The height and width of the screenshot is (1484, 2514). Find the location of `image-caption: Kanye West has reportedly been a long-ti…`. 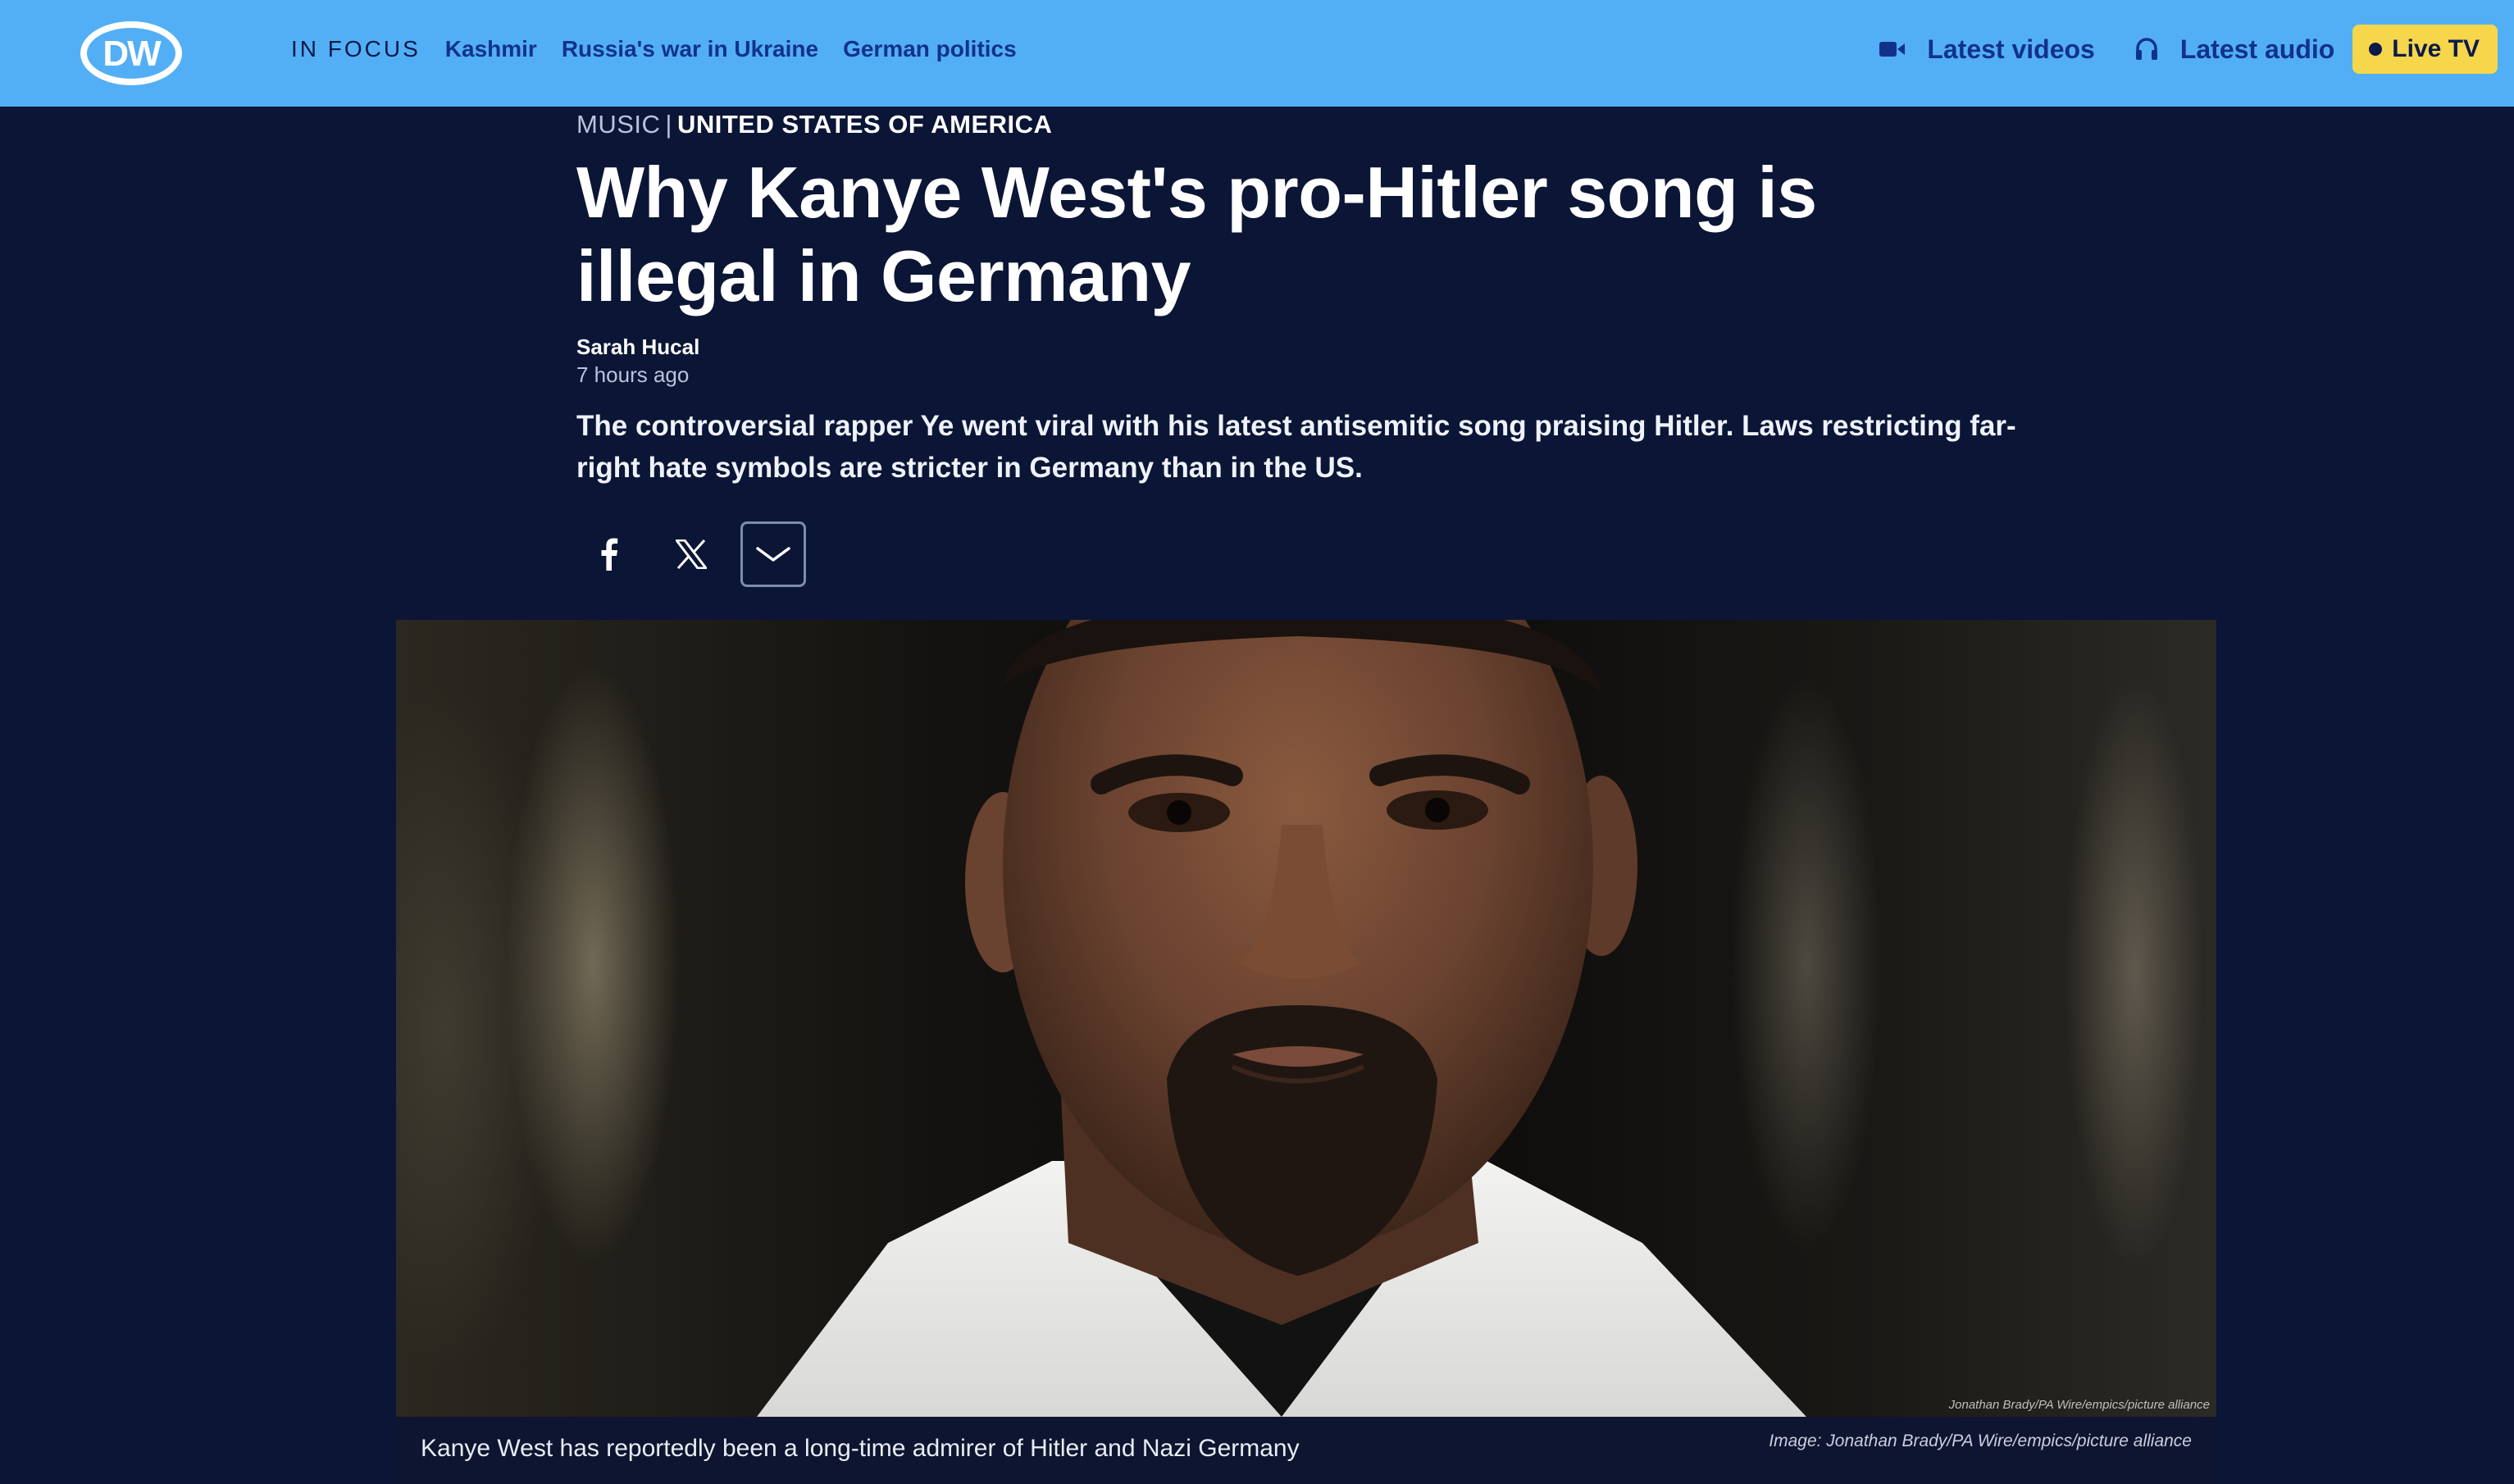

image-caption: Kanye West has reportedly been a long-ti… is located at coordinates (860, 1448).